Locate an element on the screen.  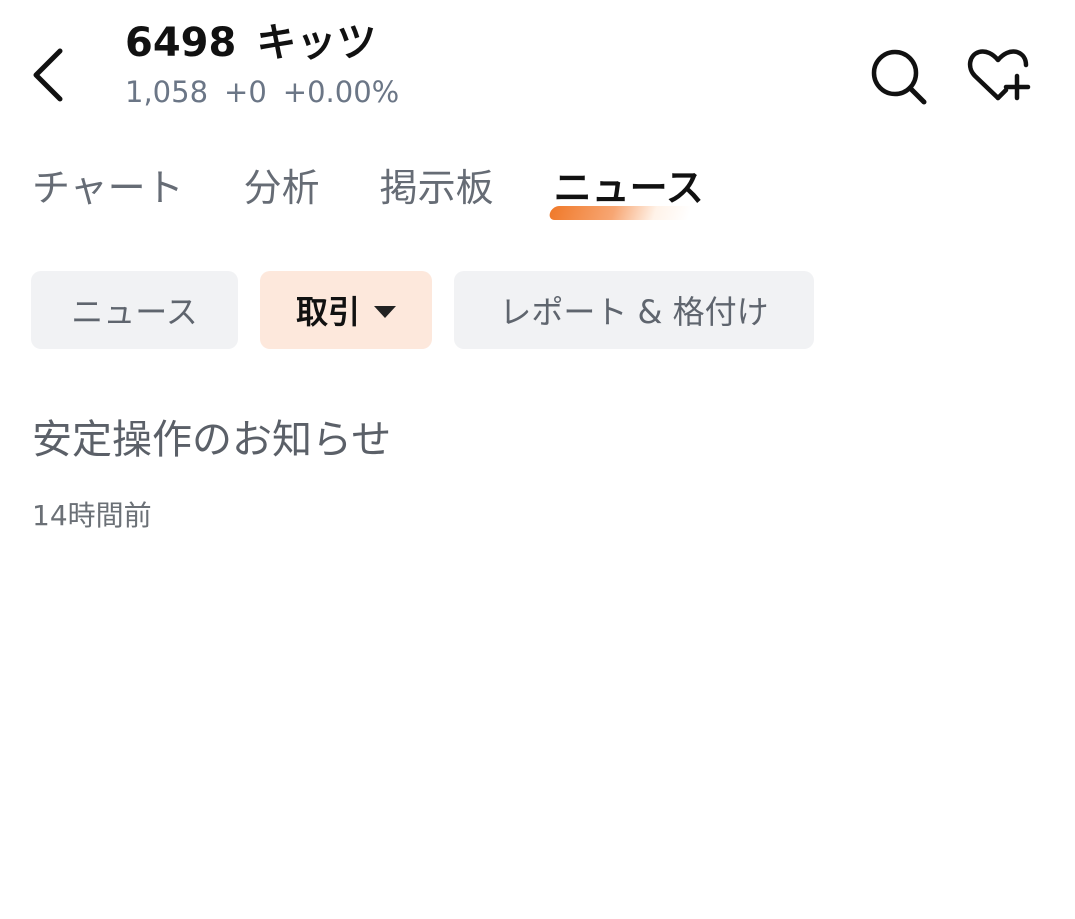
chevron-left-icon is located at coordinates (48, 75).